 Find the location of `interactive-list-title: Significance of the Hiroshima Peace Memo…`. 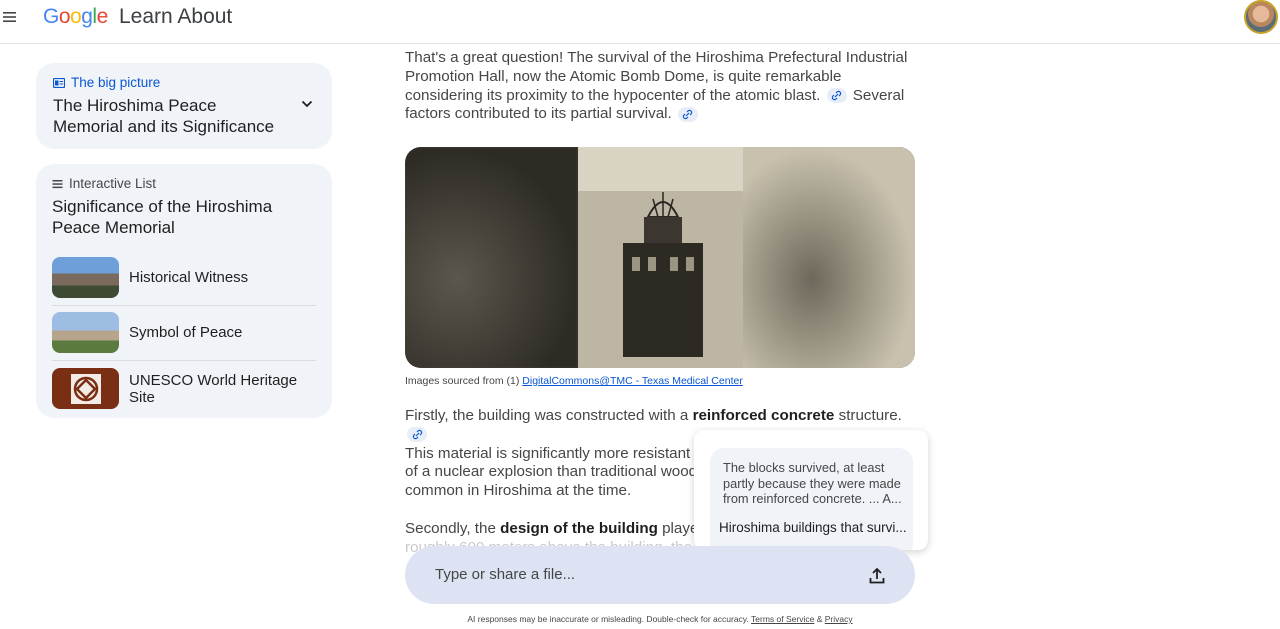

interactive-list-title: Significance of the Hiroshima Peace Memo… is located at coordinates (162, 217).